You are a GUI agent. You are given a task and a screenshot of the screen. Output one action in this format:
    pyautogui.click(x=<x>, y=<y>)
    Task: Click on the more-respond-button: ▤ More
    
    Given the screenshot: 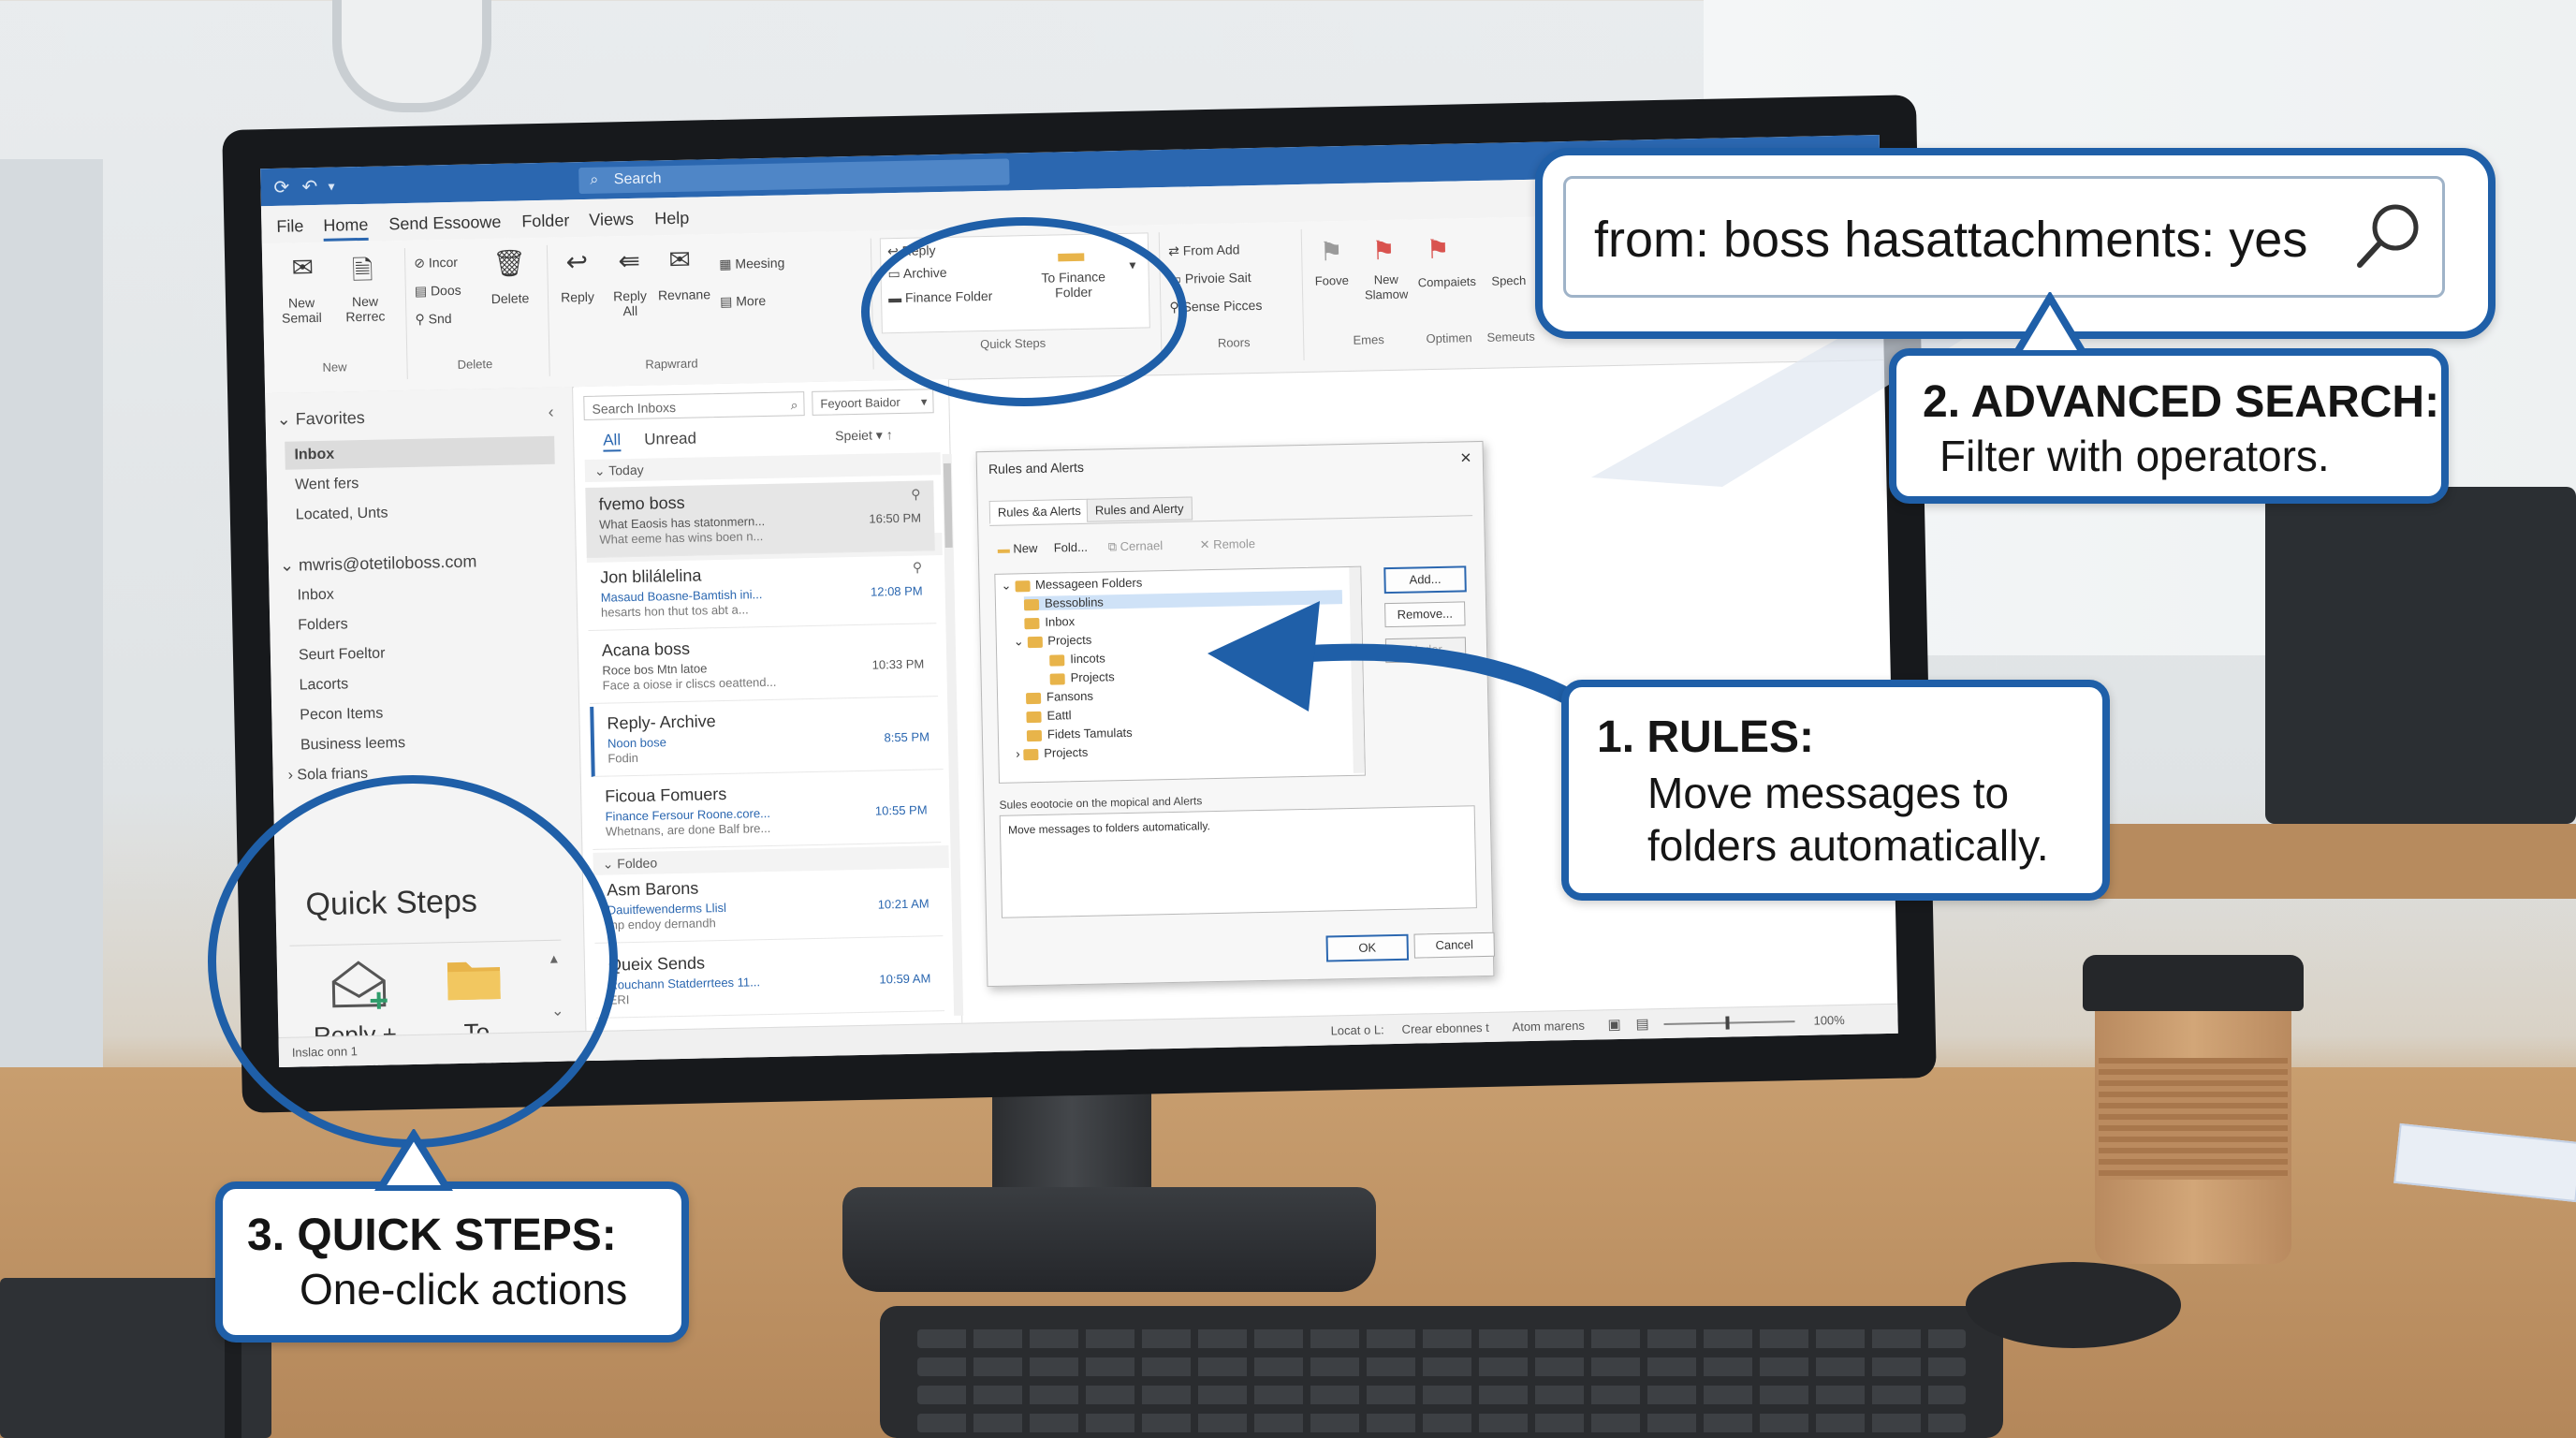 What is the action you would take?
    pyautogui.click(x=743, y=301)
    